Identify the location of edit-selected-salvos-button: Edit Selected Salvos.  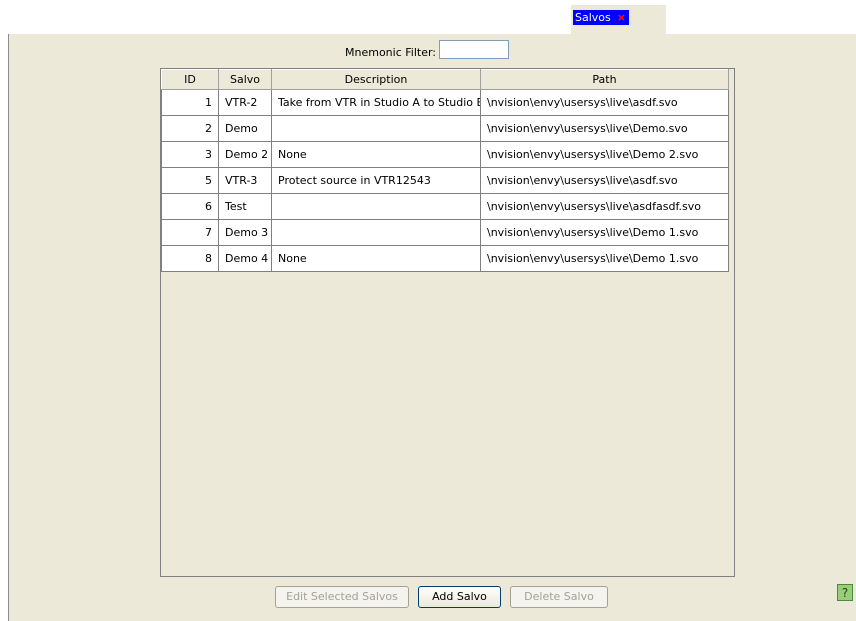
(342, 597).